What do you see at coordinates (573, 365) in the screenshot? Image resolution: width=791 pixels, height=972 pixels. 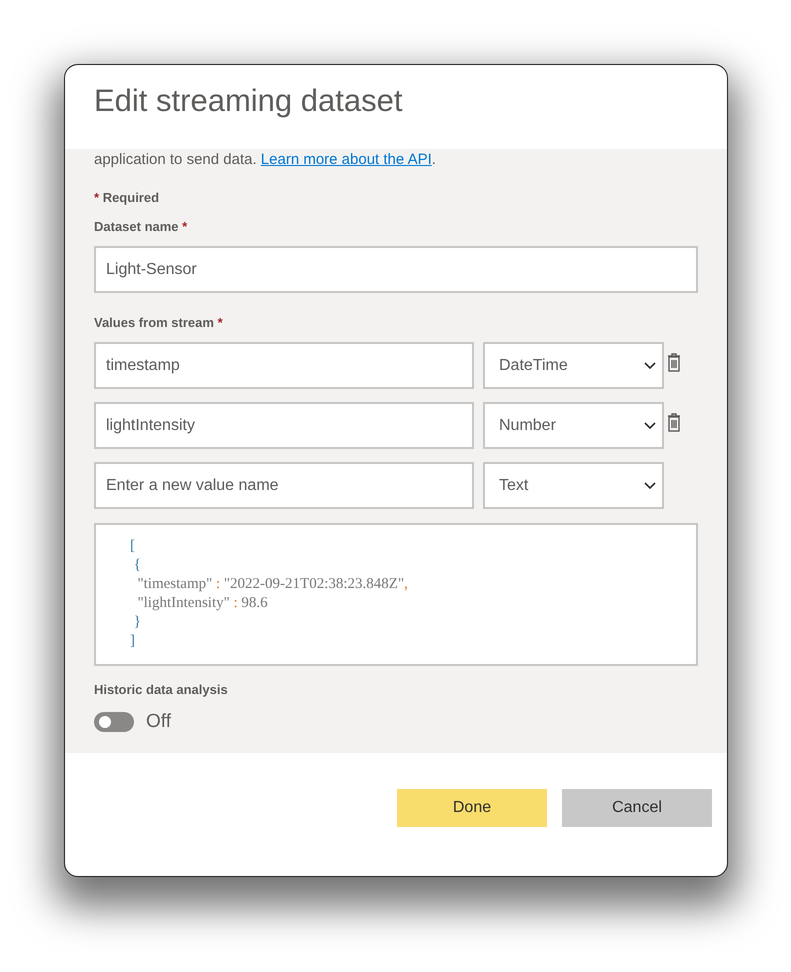 I see `type-dropdown: DateTime` at bounding box center [573, 365].